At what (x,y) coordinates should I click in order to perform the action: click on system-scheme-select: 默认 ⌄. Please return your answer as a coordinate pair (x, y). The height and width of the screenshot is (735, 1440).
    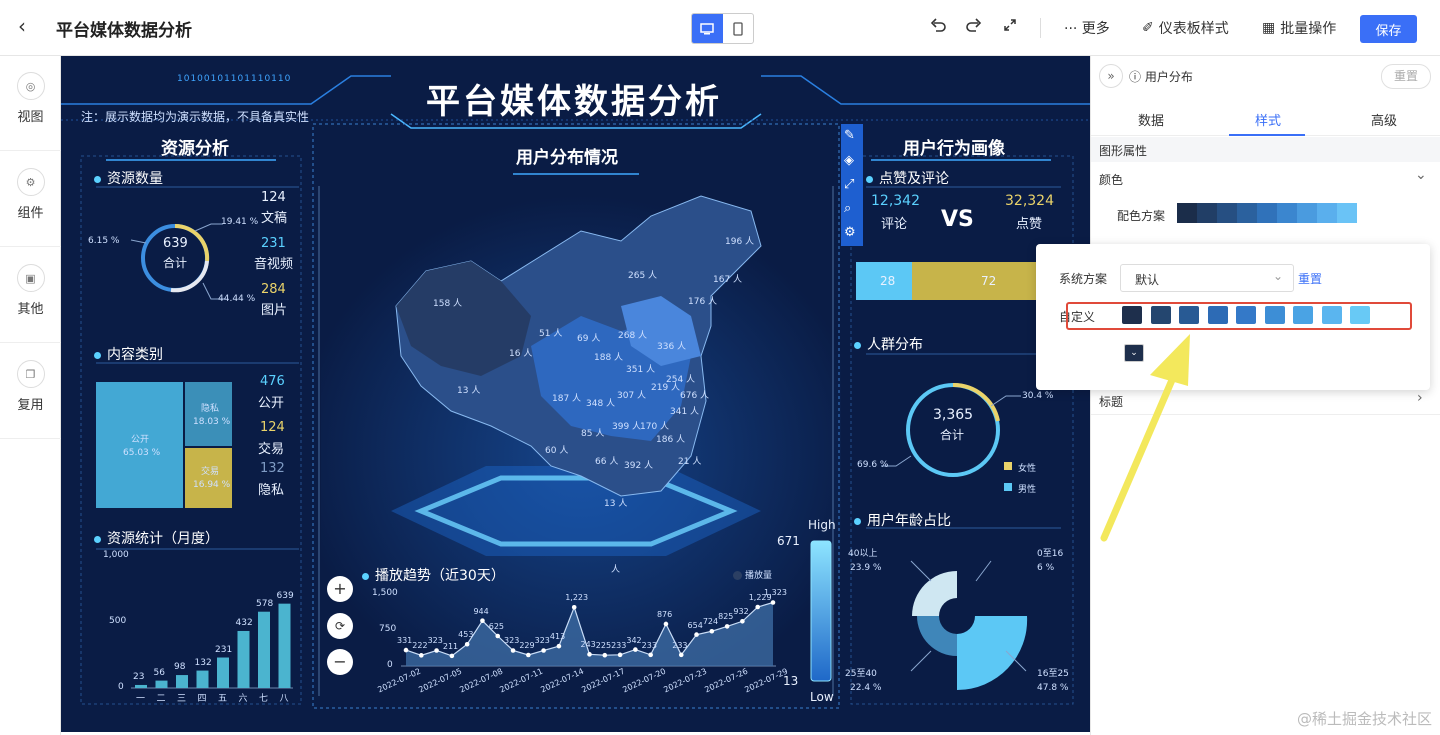
    Looking at the image, I should click on (1207, 278).